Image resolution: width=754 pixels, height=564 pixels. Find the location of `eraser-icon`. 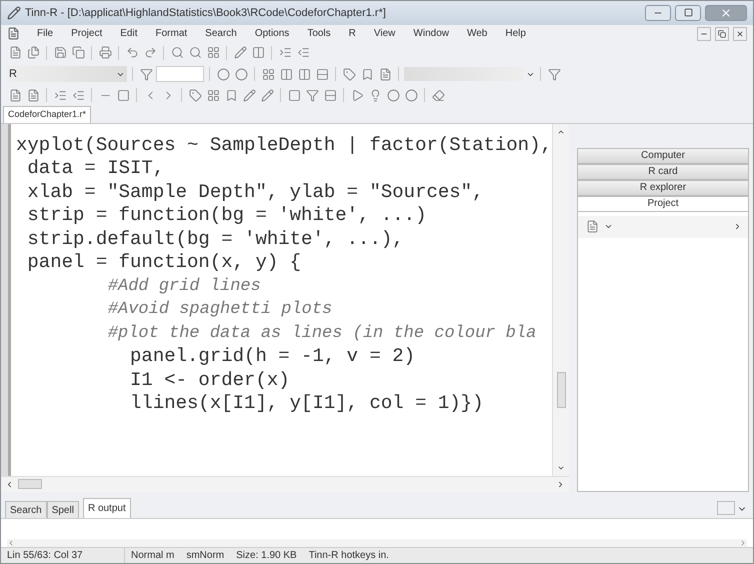

eraser-icon is located at coordinates (438, 95).